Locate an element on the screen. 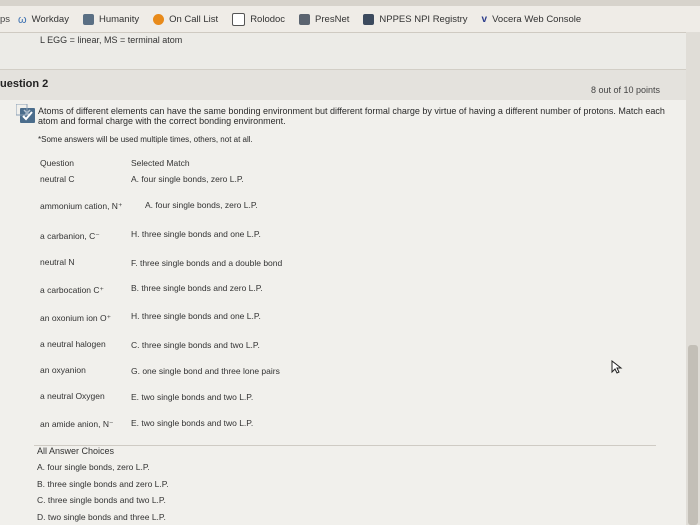  selected-match: B. three single bonds and zero L.P. is located at coordinates (197, 288).